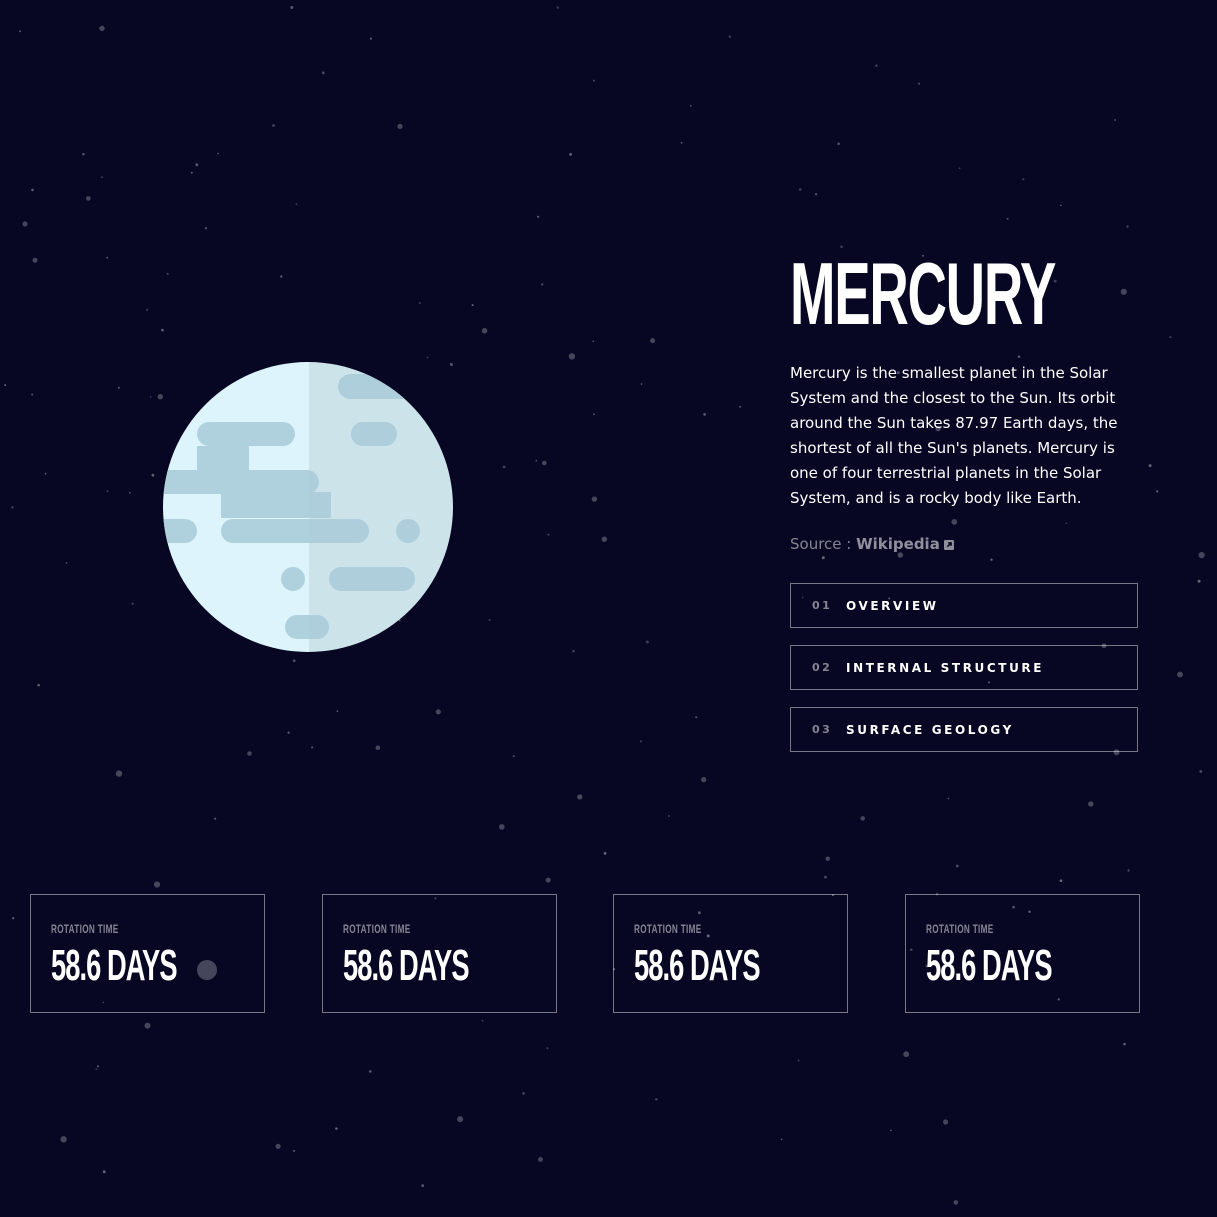 This screenshot has height=1217, width=1217. I want to click on tab-overview: 01 OVERVIEW, so click(964, 605).